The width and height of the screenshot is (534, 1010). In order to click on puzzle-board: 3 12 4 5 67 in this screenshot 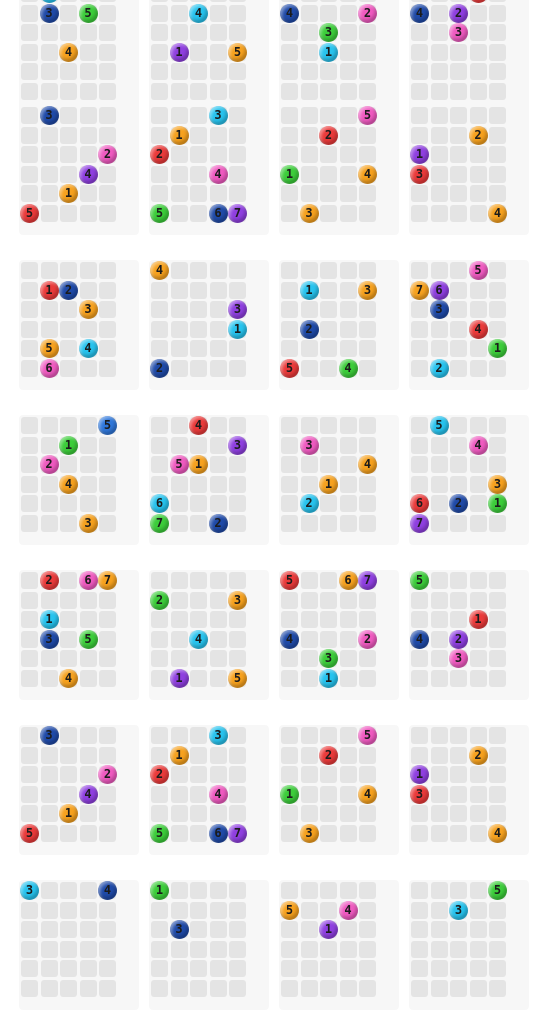, I will do `click(209, 790)`.